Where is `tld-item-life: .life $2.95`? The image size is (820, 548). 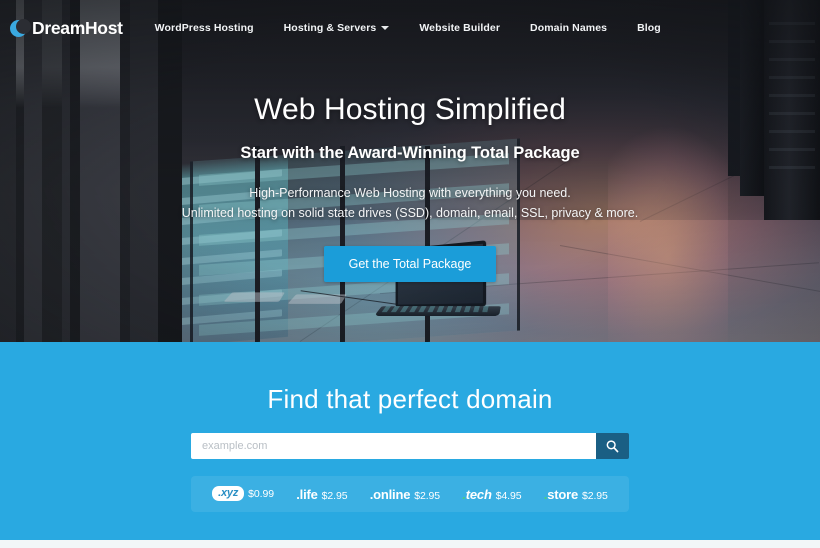
tld-item-life: .life $2.95 is located at coordinates (321, 494).